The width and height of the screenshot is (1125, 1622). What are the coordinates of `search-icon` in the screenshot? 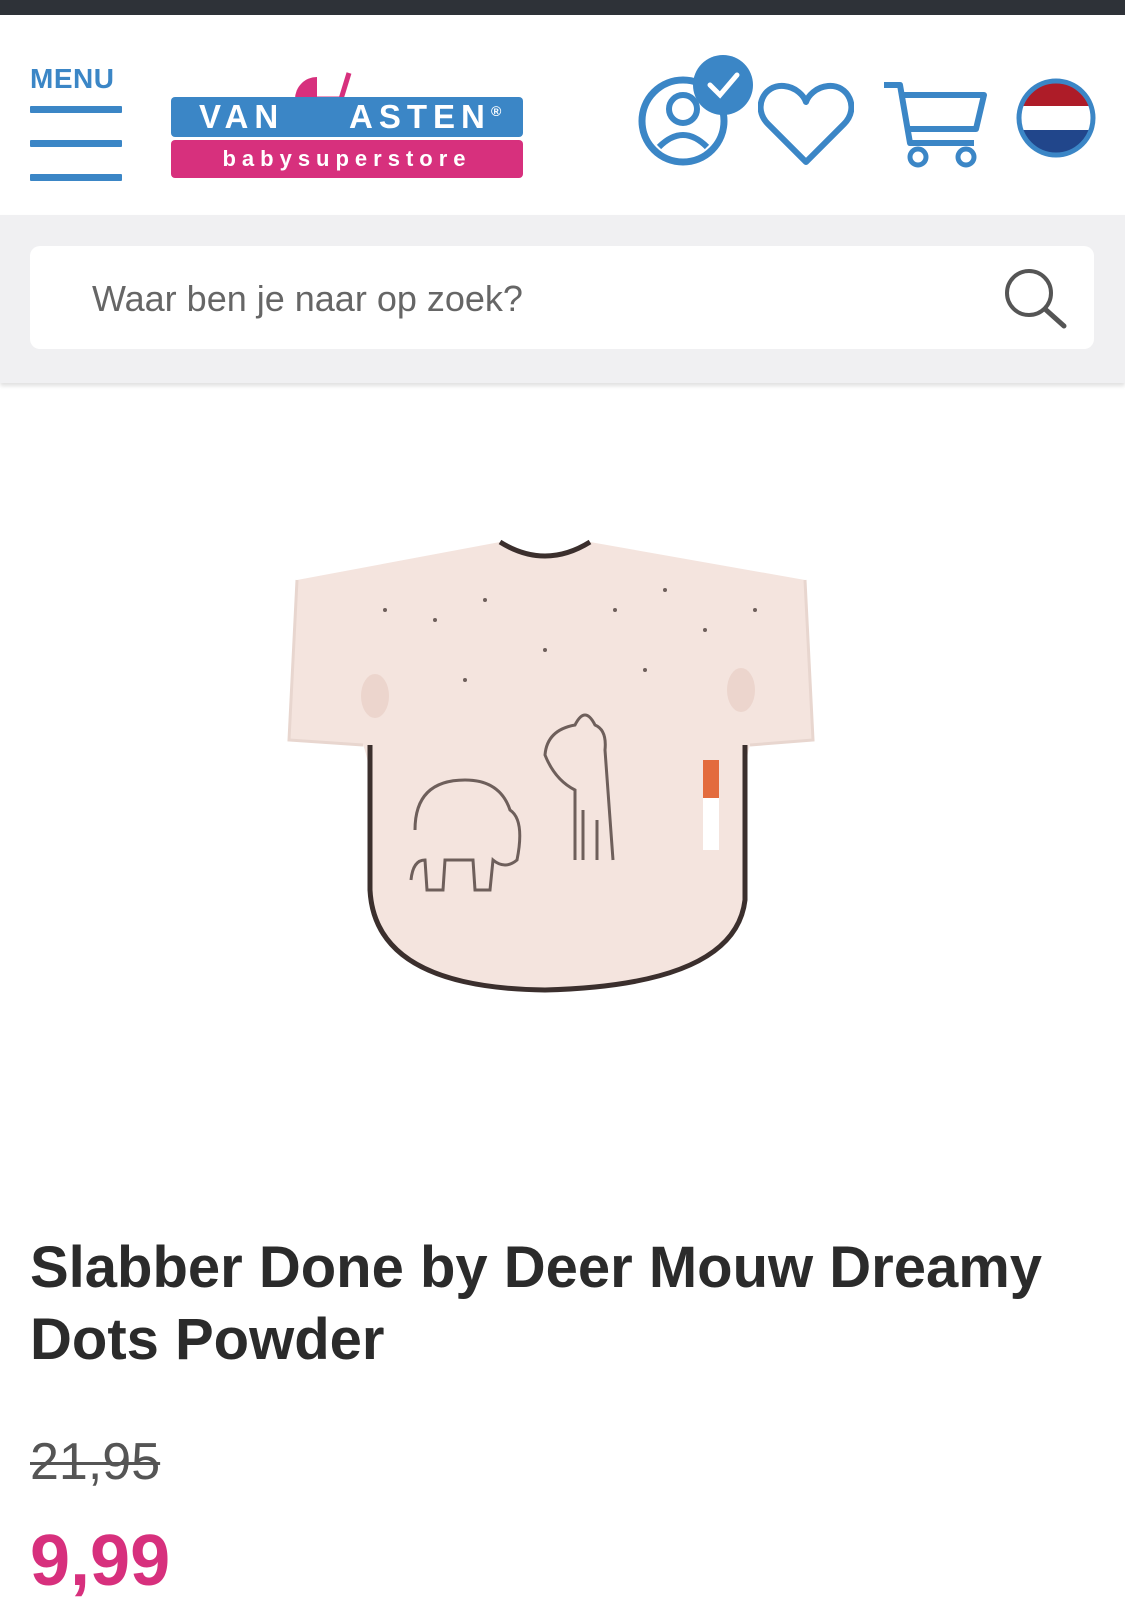 It's located at (1035, 299).